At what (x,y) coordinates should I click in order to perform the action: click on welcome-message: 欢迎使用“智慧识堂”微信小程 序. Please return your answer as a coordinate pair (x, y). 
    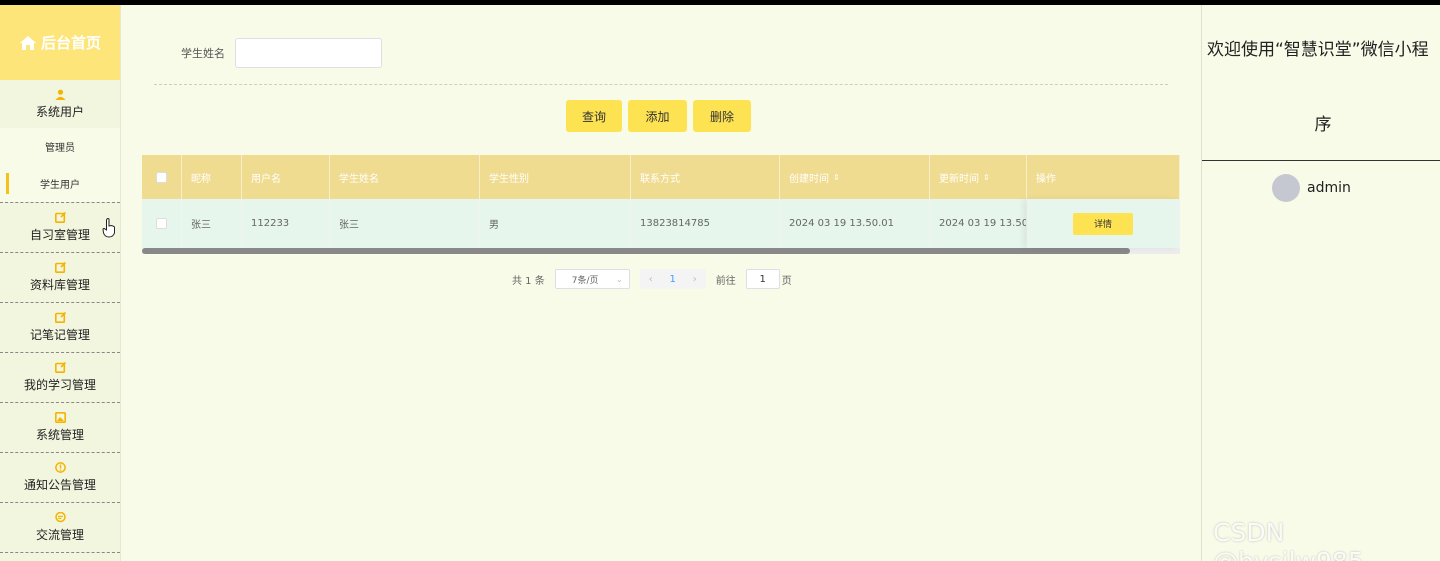
    Looking at the image, I should click on (1323, 87).